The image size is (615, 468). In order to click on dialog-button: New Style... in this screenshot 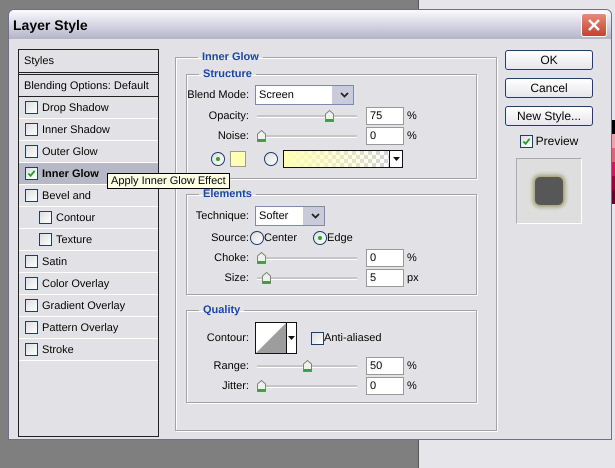, I will do `click(549, 116)`.